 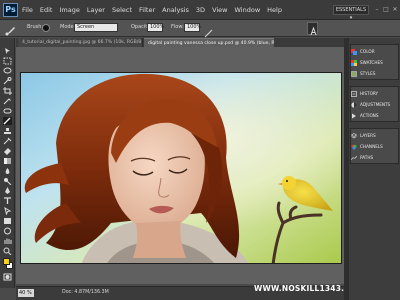 I want to click on flow-label: Flow:, so click(x=177, y=27).